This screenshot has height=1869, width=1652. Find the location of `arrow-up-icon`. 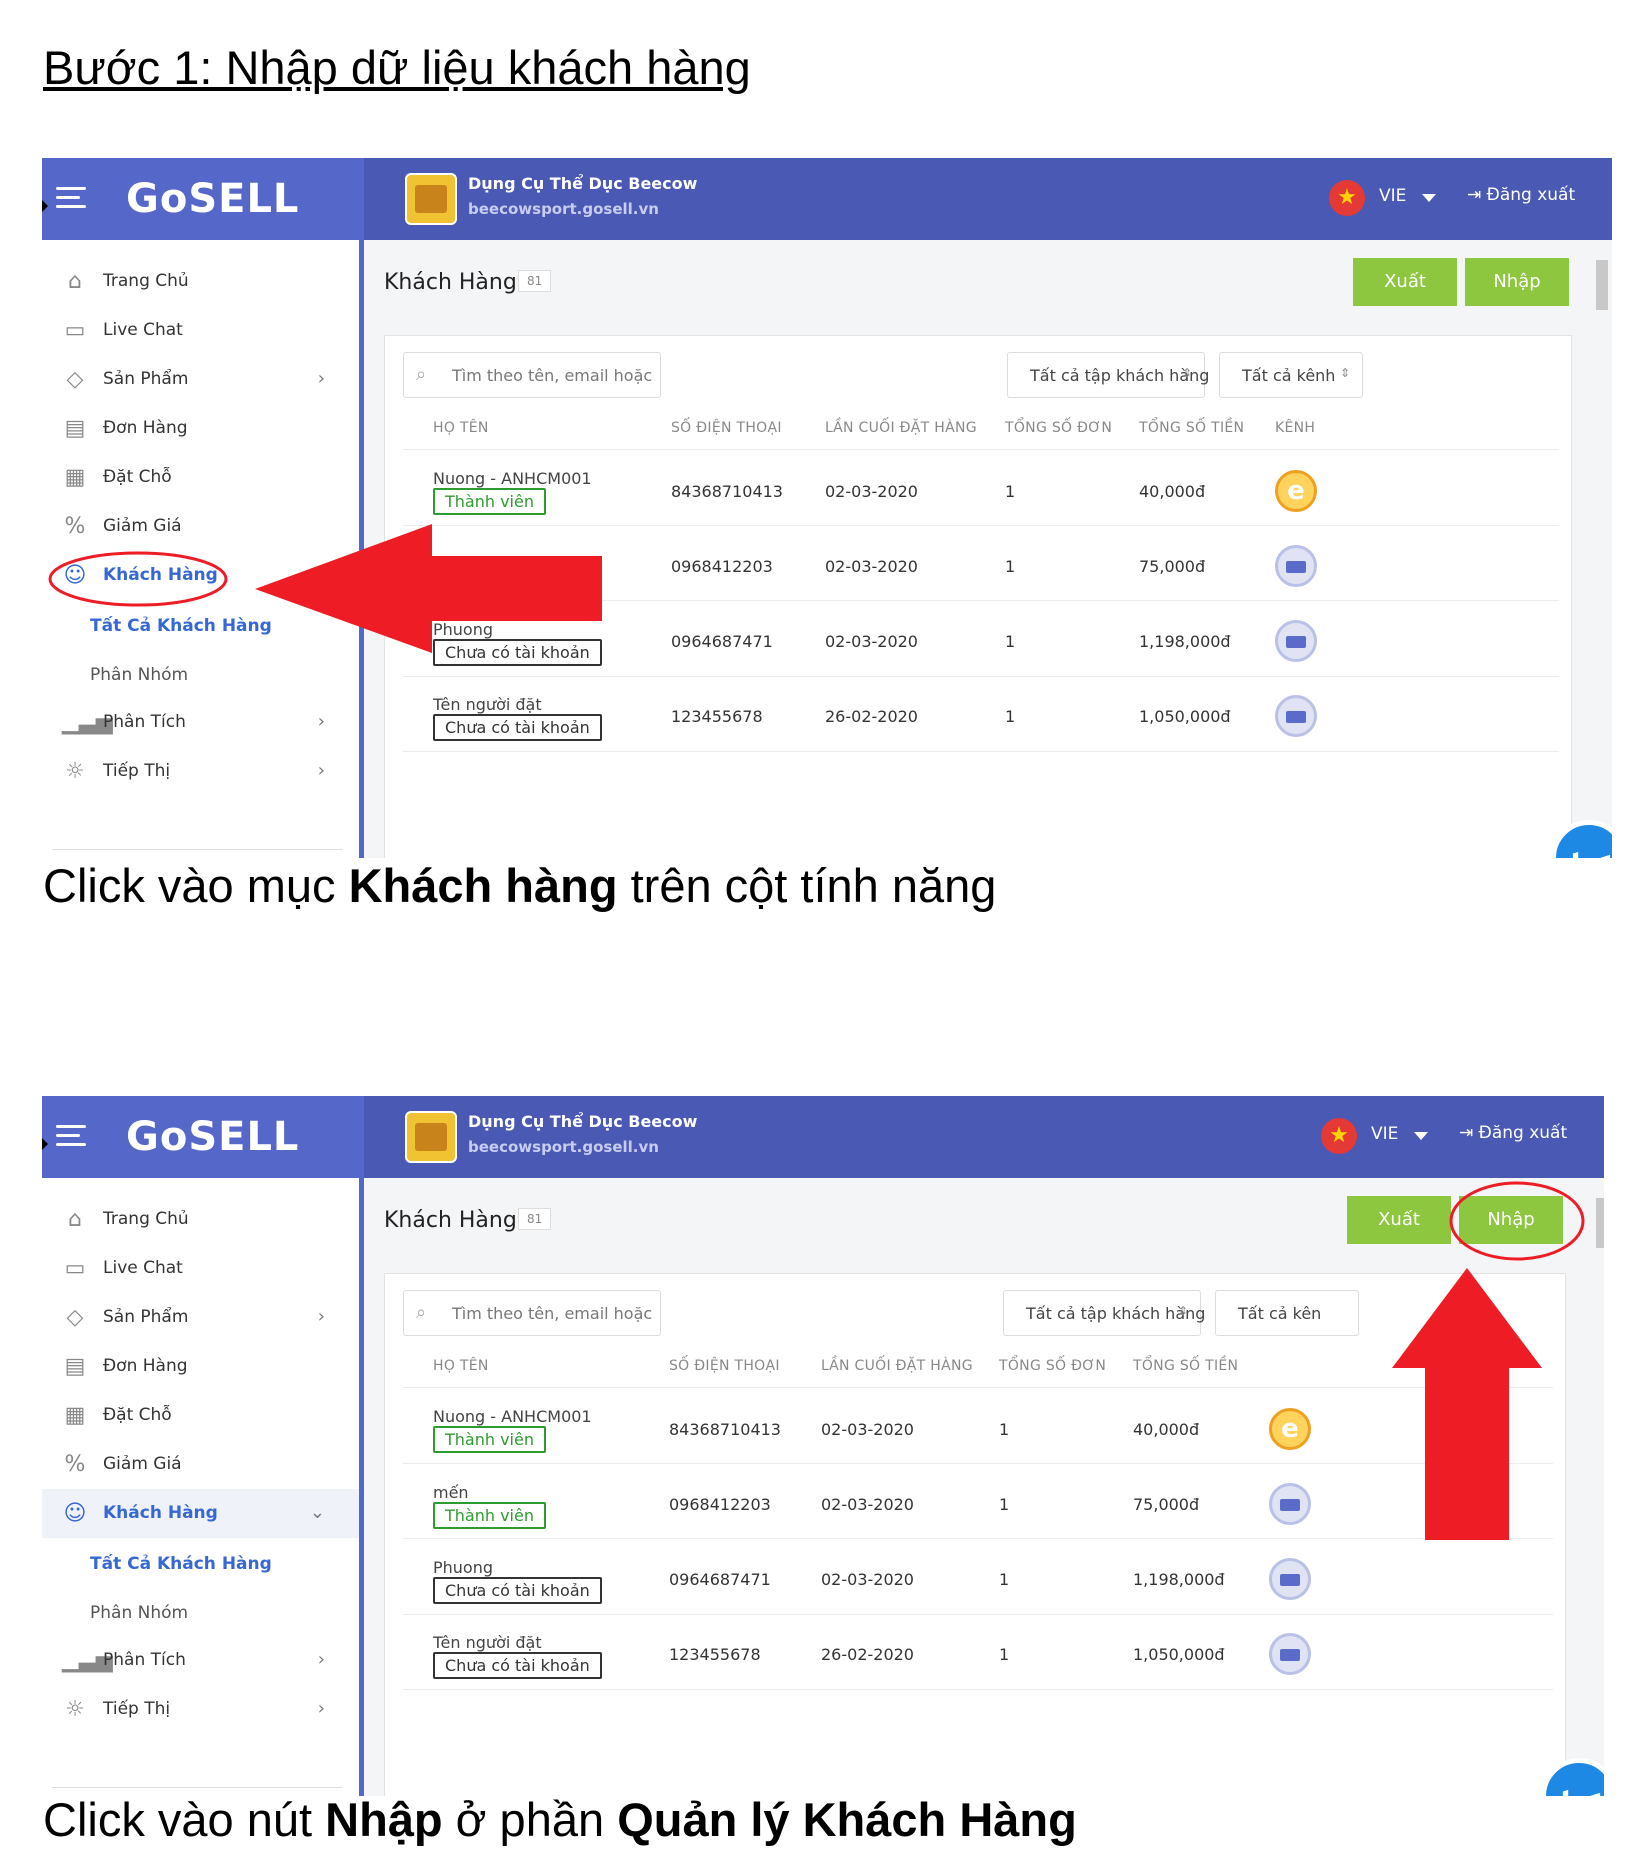

arrow-up-icon is located at coordinates (1467, 1404).